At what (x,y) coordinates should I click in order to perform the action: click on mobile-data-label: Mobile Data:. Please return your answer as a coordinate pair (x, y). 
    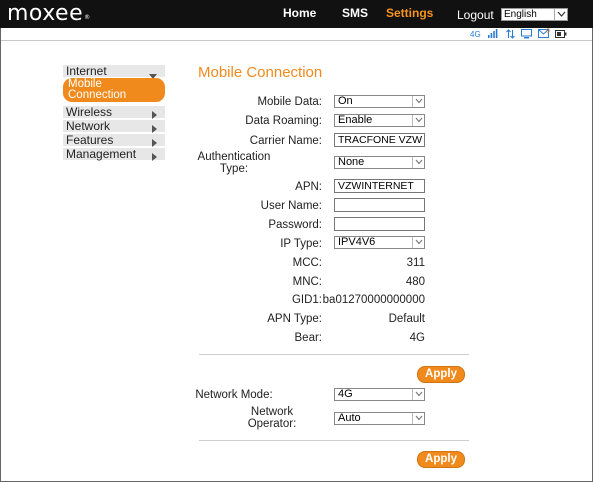
    Looking at the image, I should click on (289, 102).